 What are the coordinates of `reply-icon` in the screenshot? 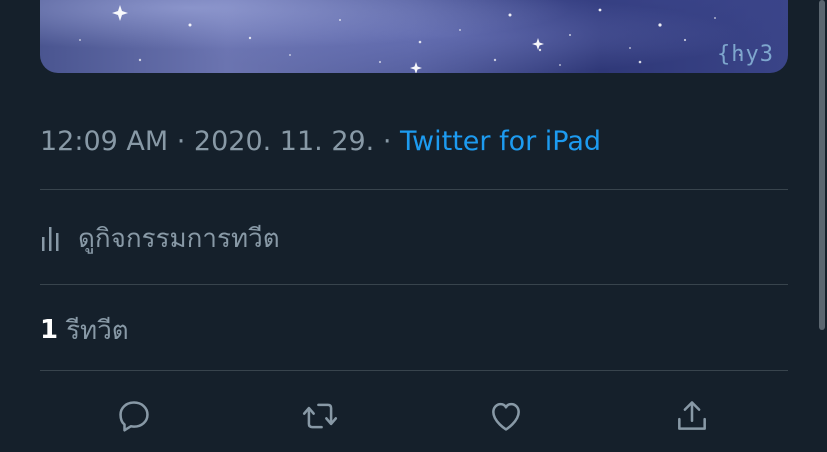 It's located at (134, 416).